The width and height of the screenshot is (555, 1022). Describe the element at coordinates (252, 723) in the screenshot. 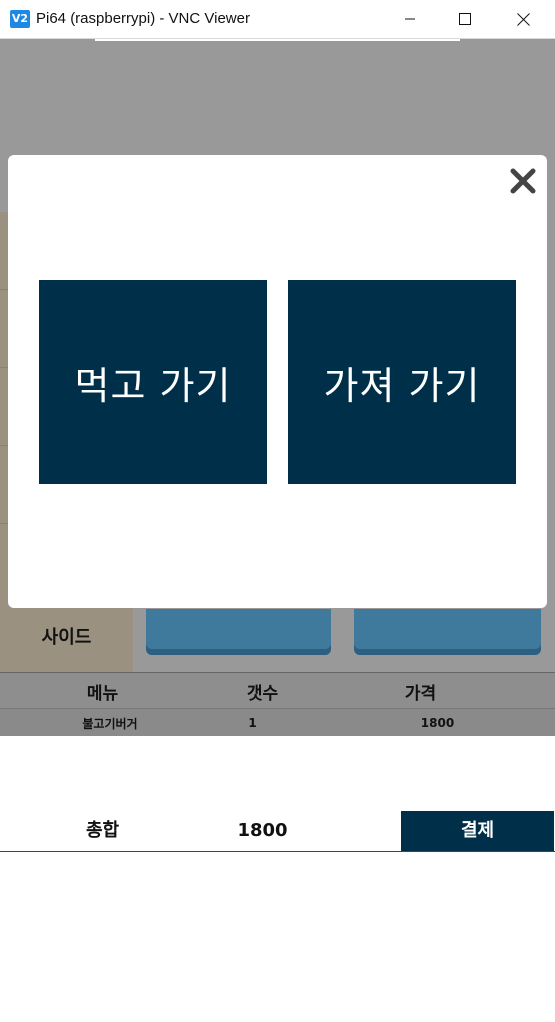

I see `row-qty: 1` at that location.